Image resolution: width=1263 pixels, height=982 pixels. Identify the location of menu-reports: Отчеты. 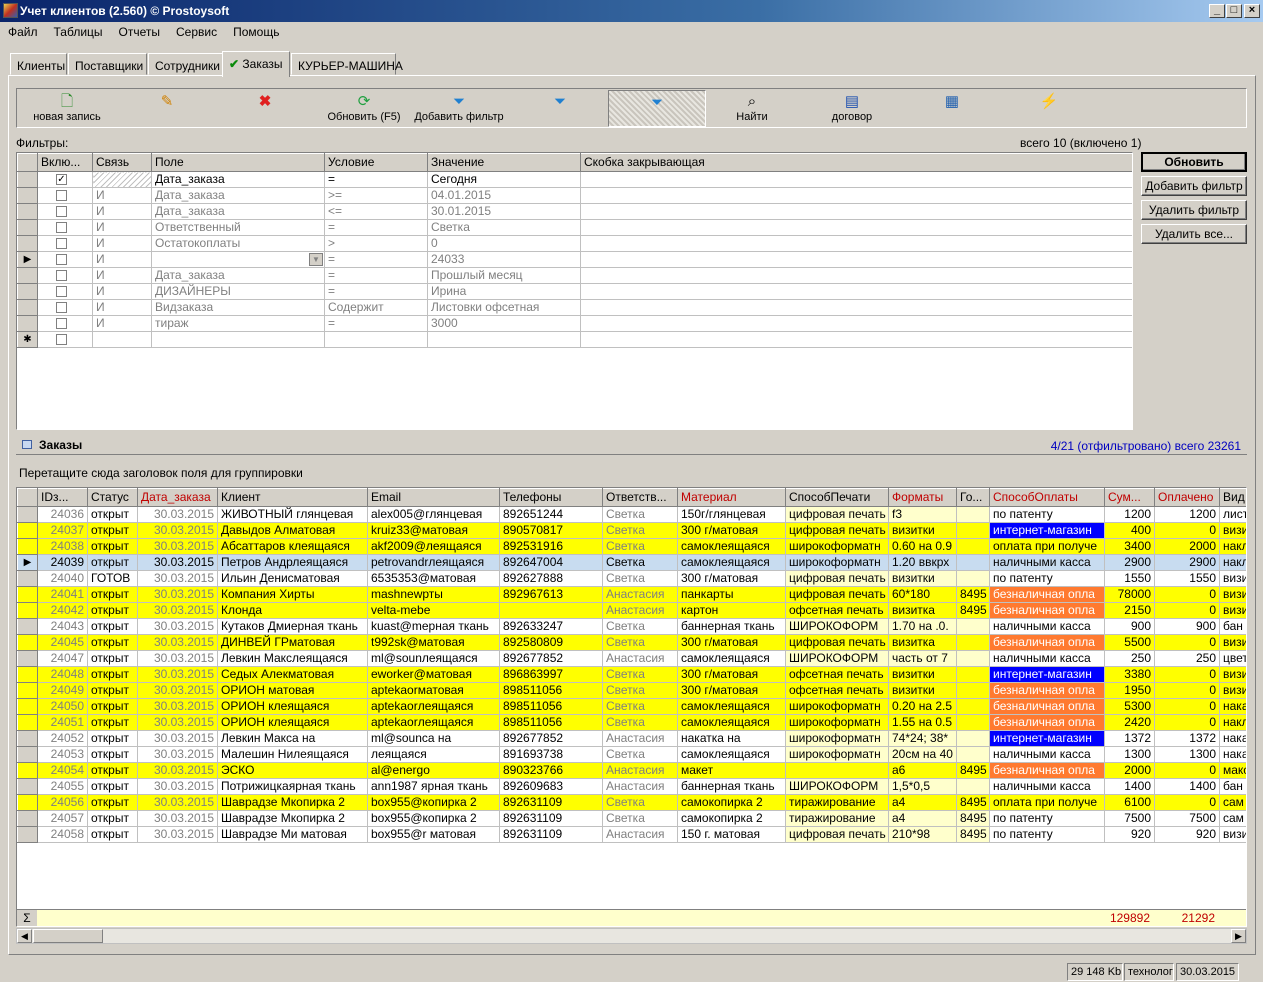
(139, 32).